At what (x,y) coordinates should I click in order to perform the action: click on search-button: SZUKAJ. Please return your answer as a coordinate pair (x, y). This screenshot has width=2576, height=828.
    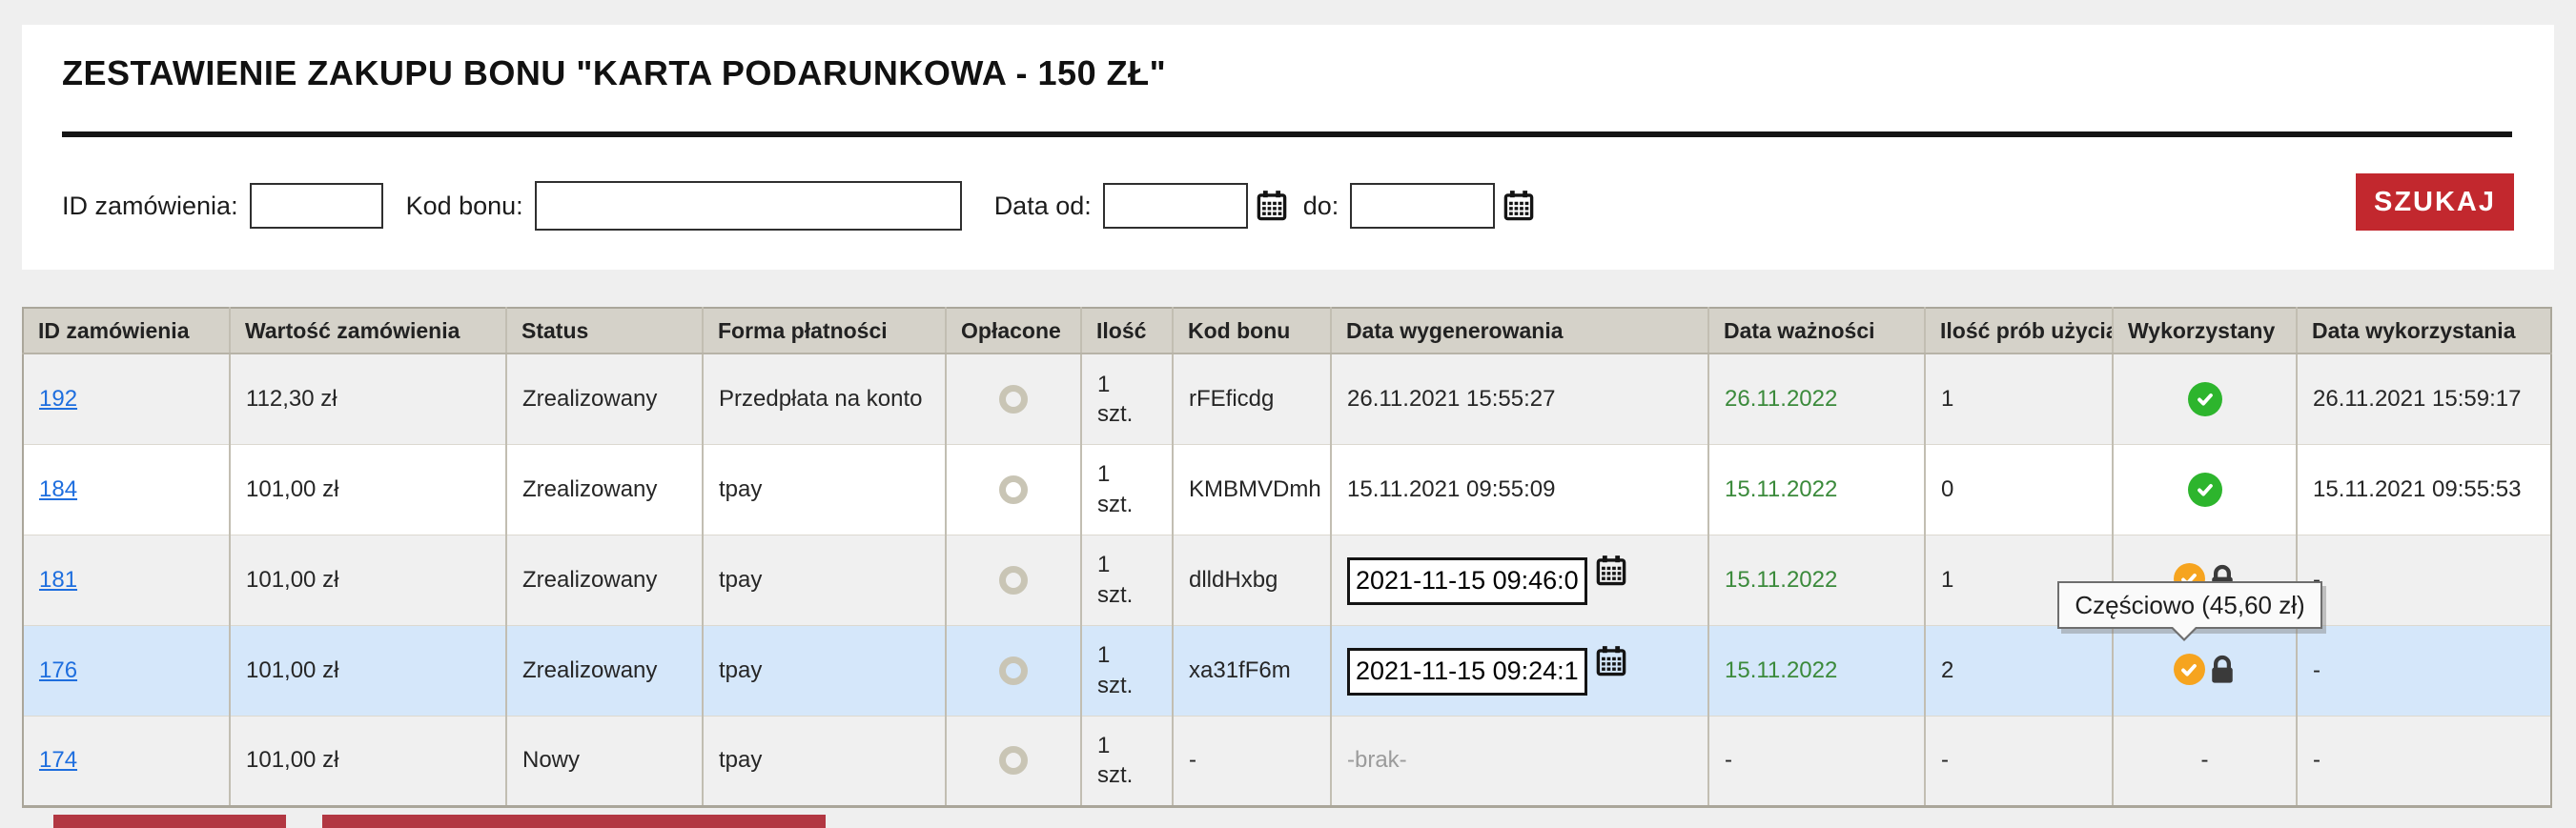
    Looking at the image, I should click on (2435, 202).